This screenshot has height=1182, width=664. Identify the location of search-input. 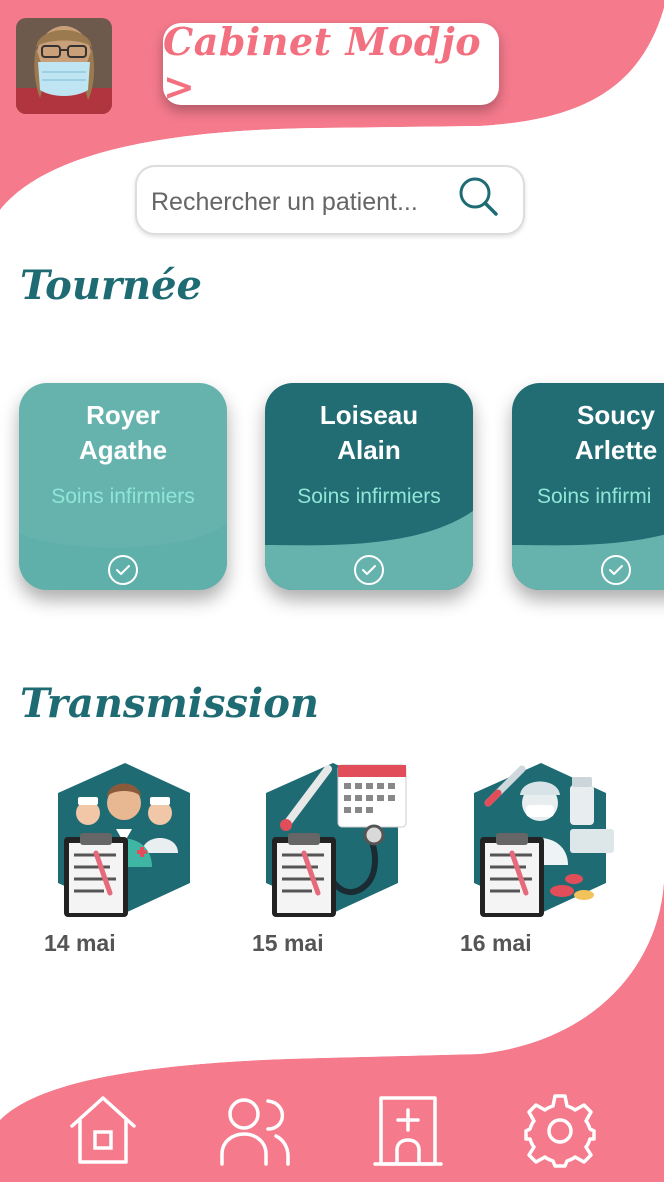
(301, 202).